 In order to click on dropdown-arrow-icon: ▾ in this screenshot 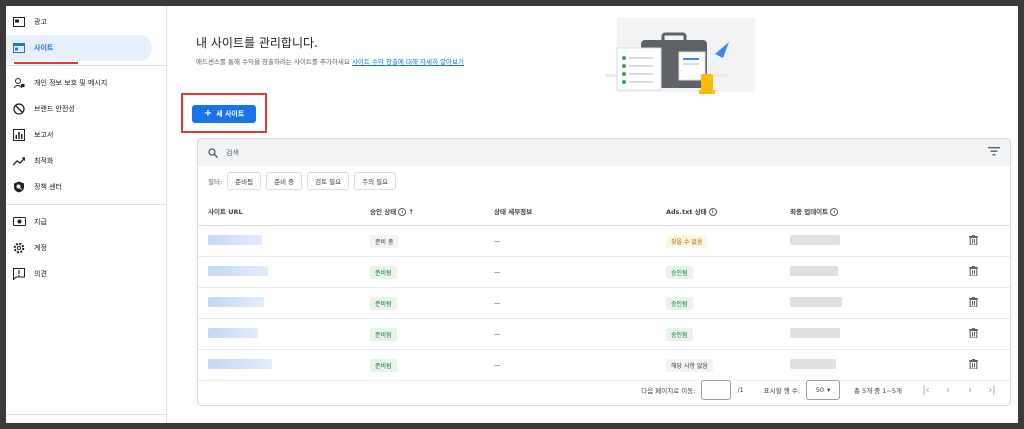, I will do `click(829, 390)`.